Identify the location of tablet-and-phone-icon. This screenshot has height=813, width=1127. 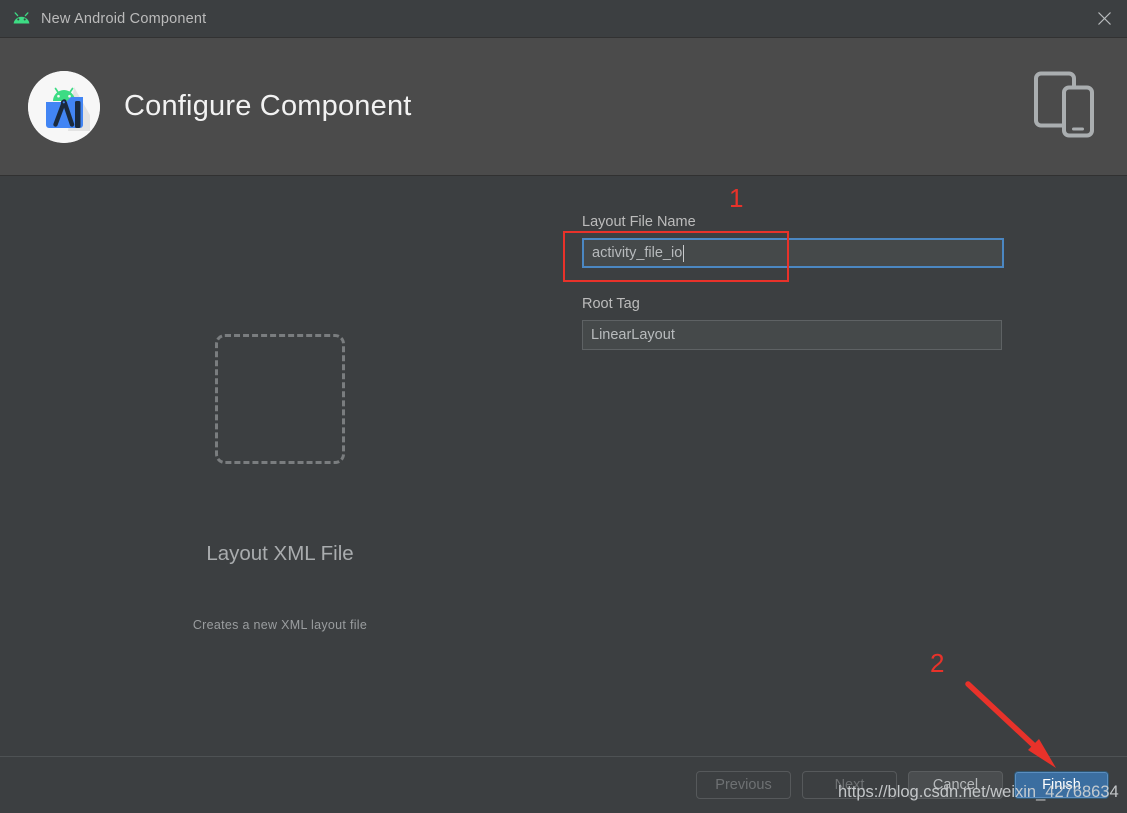
(1064, 106).